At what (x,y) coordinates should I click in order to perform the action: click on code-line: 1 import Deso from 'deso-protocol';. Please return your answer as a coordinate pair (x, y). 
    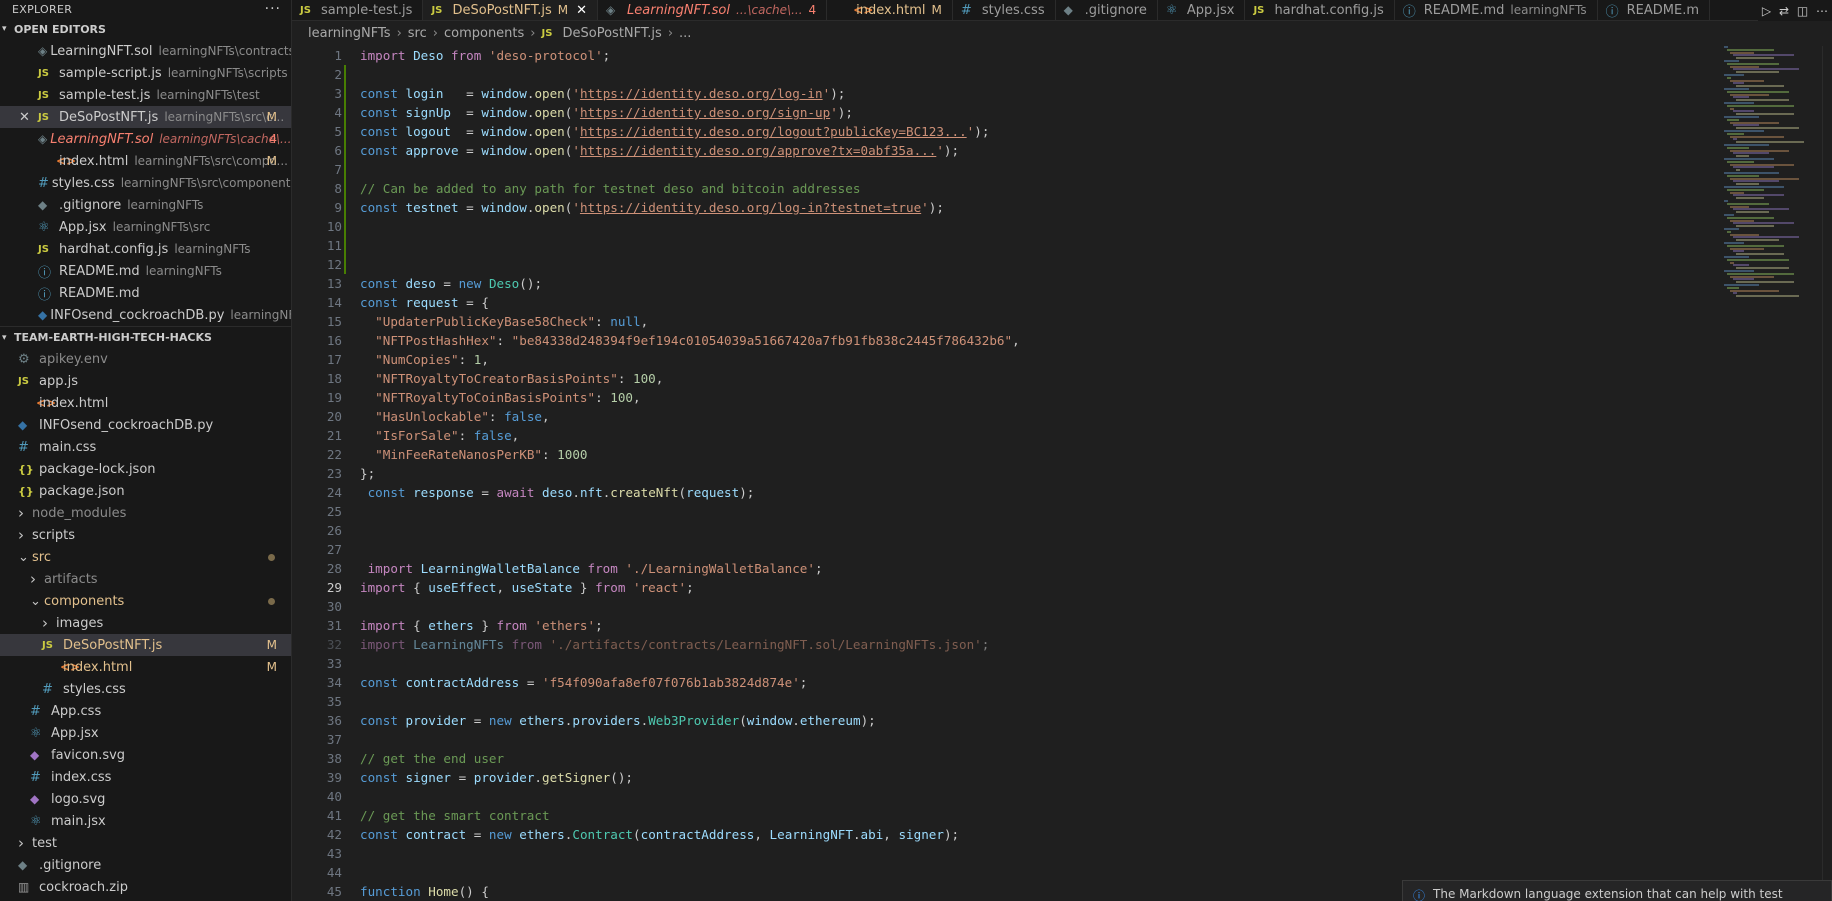
    Looking at the image, I should click on (1007, 55).